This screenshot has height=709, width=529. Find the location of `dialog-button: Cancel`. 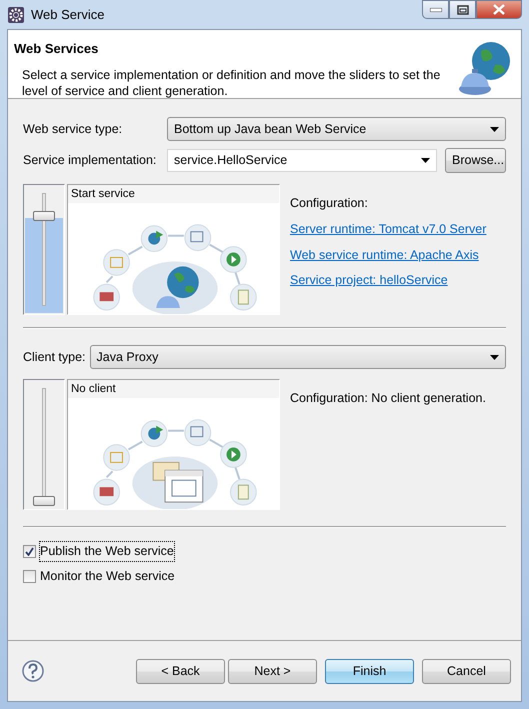

dialog-button: Cancel is located at coordinates (466, 671).